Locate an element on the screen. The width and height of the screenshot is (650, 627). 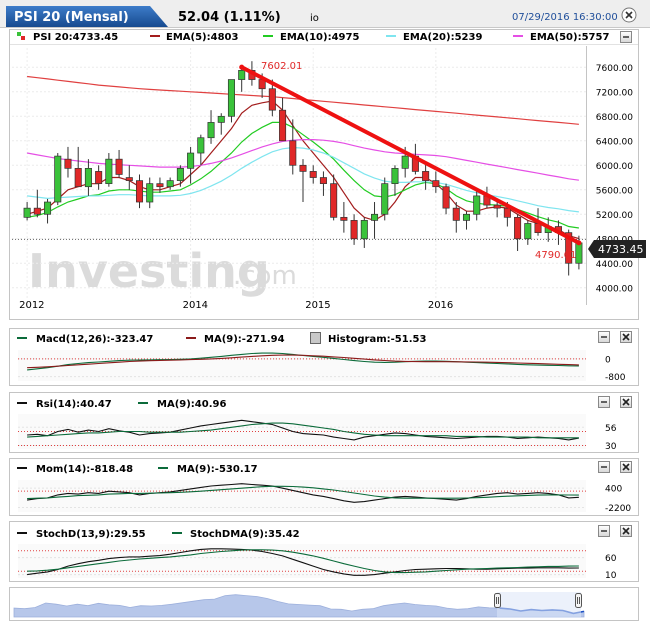
y-tick-label: 6000.00 is located at coordinates (614, 167).